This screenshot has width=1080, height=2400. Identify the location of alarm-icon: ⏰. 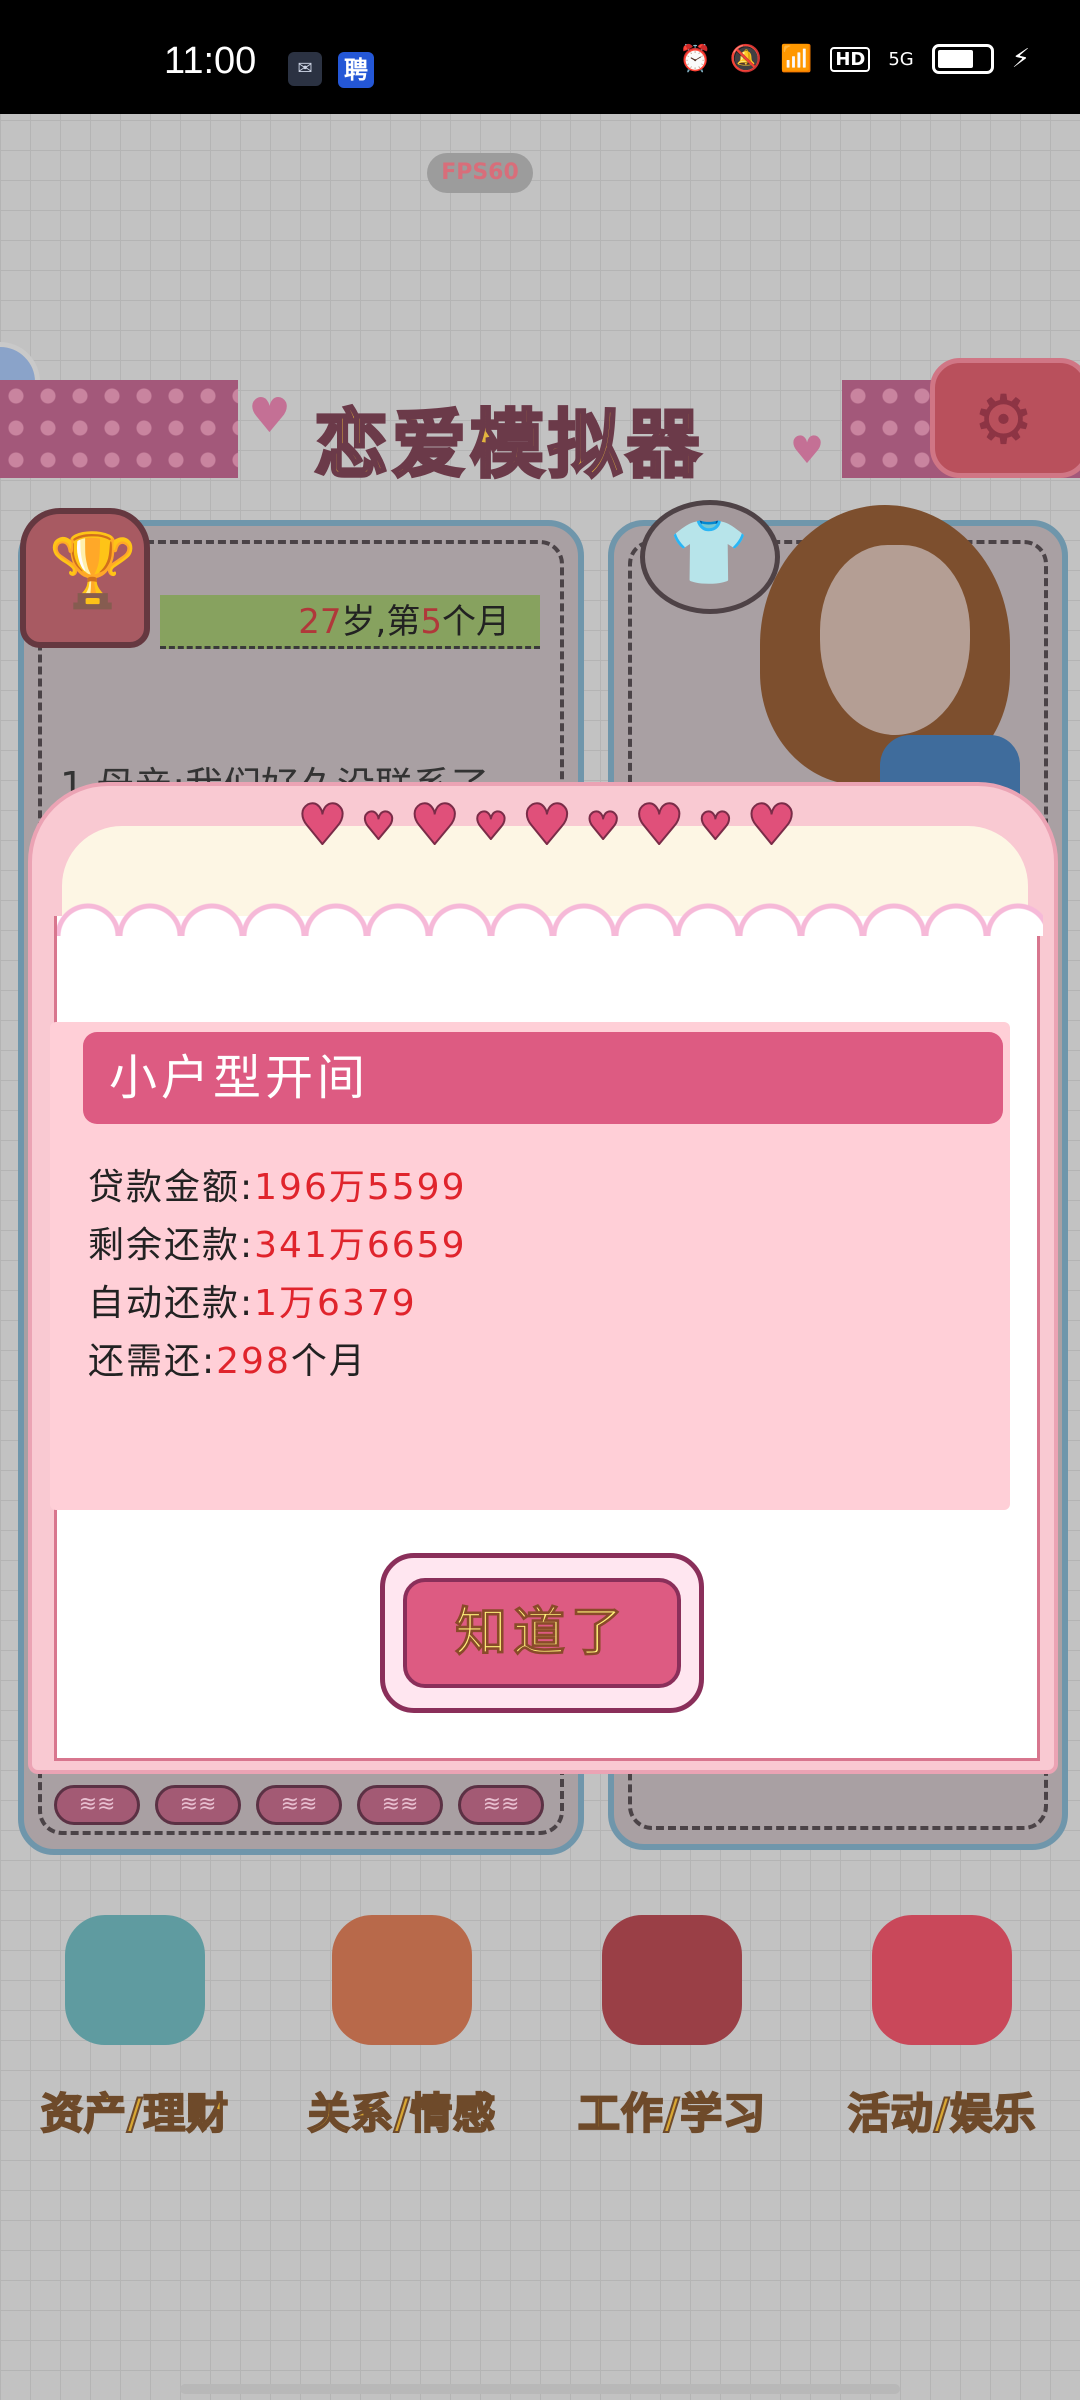
(695, 59).